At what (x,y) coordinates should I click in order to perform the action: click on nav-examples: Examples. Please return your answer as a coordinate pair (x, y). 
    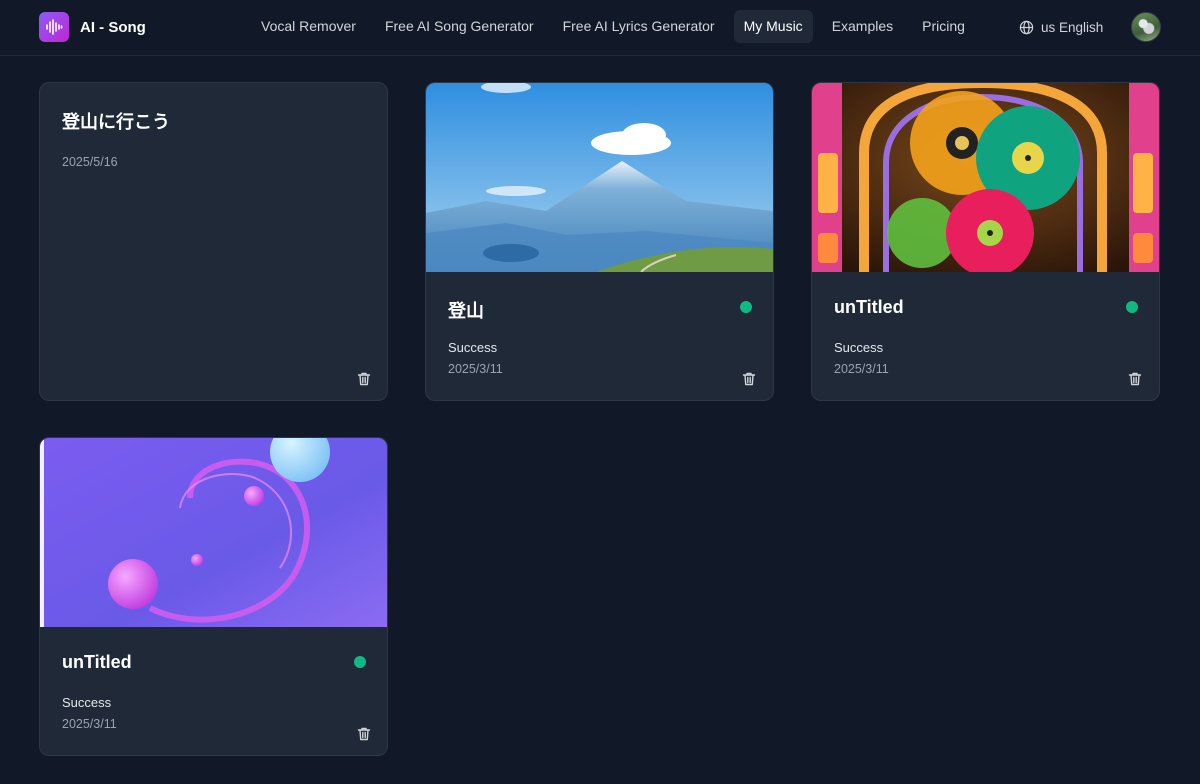
    Looking at the image, I should click on (862, 26).